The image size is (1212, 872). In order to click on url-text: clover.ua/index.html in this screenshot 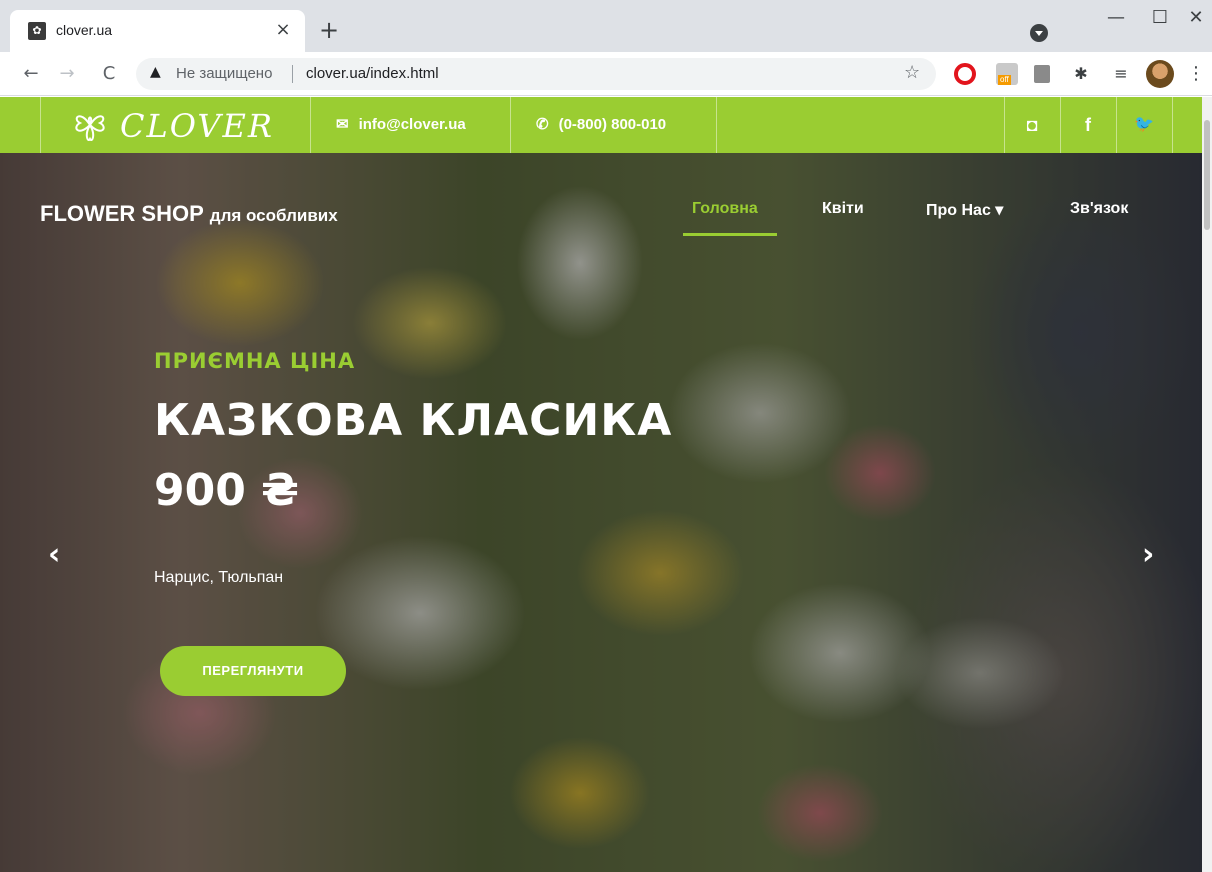, I will do `click(372, 73)`.